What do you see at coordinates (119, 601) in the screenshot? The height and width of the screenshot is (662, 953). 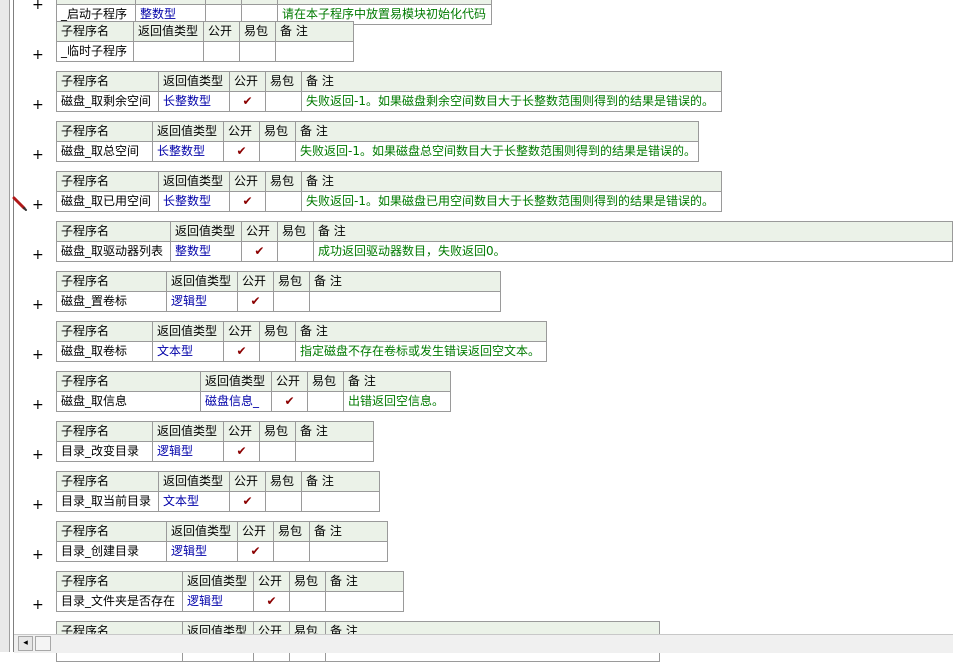 I see `subroutine-name: 目录_文件夹是否存在` at bounding box center [119, 601].